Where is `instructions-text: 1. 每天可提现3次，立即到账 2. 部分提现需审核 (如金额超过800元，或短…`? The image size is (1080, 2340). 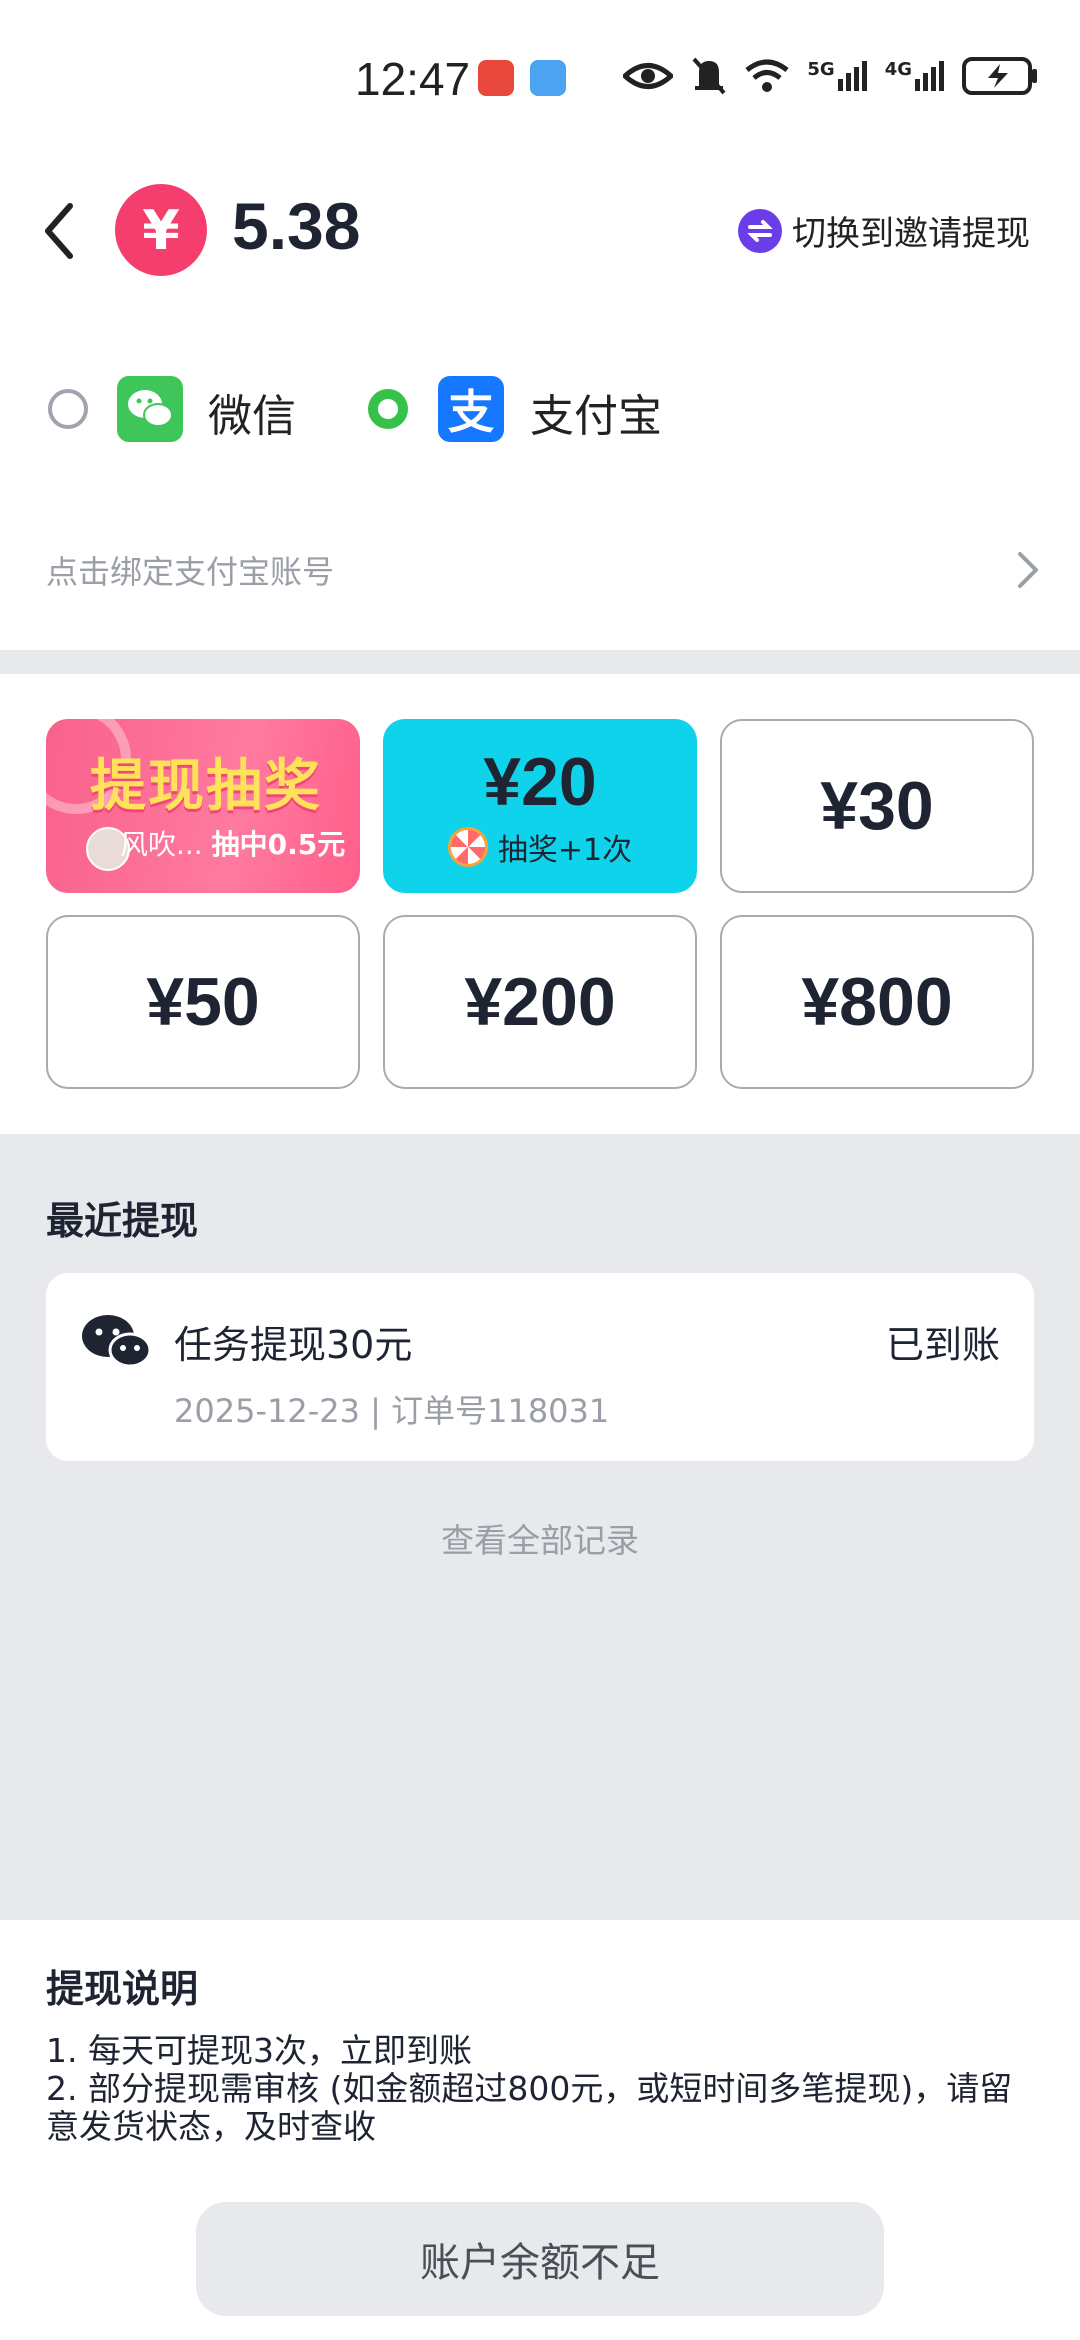 instructions-text: 1. 每天可提现3次，立即到账 2. 部分提现需审核 (如金额超过800元，或短… is located at coordinates (541, 2089).